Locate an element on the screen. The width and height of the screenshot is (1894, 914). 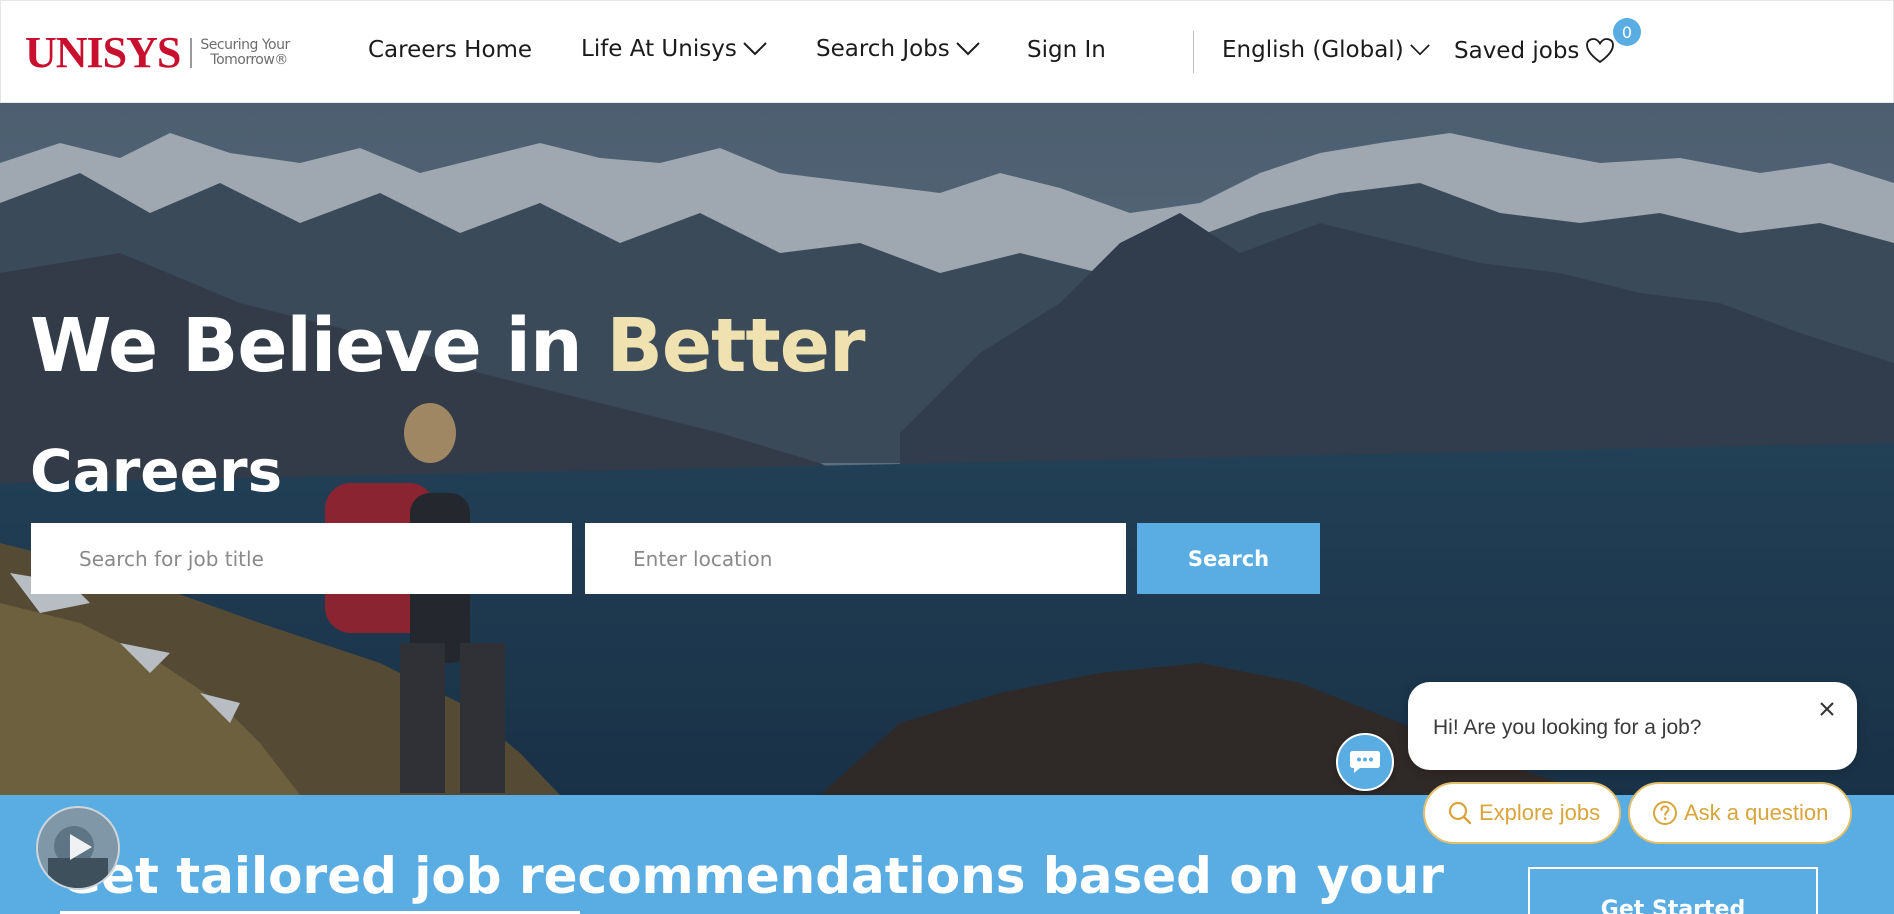
hero-headline-main: We Believe in is located at coordinates (318, 346).